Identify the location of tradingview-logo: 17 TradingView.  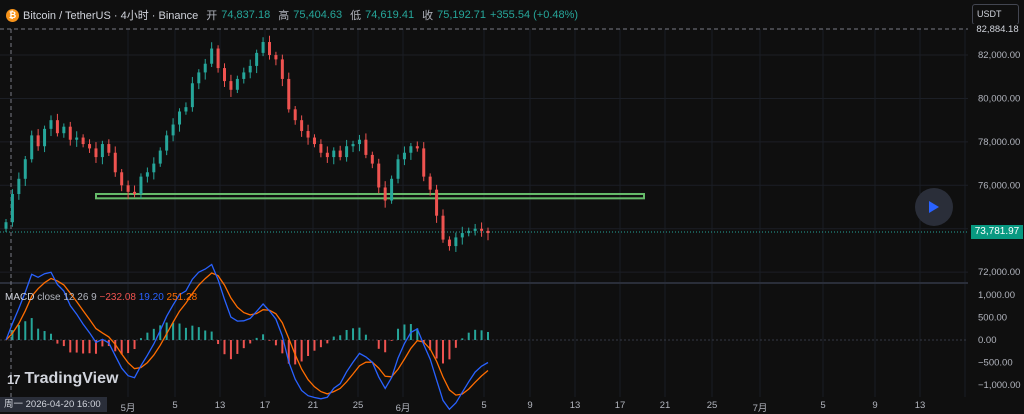
(62, 379).